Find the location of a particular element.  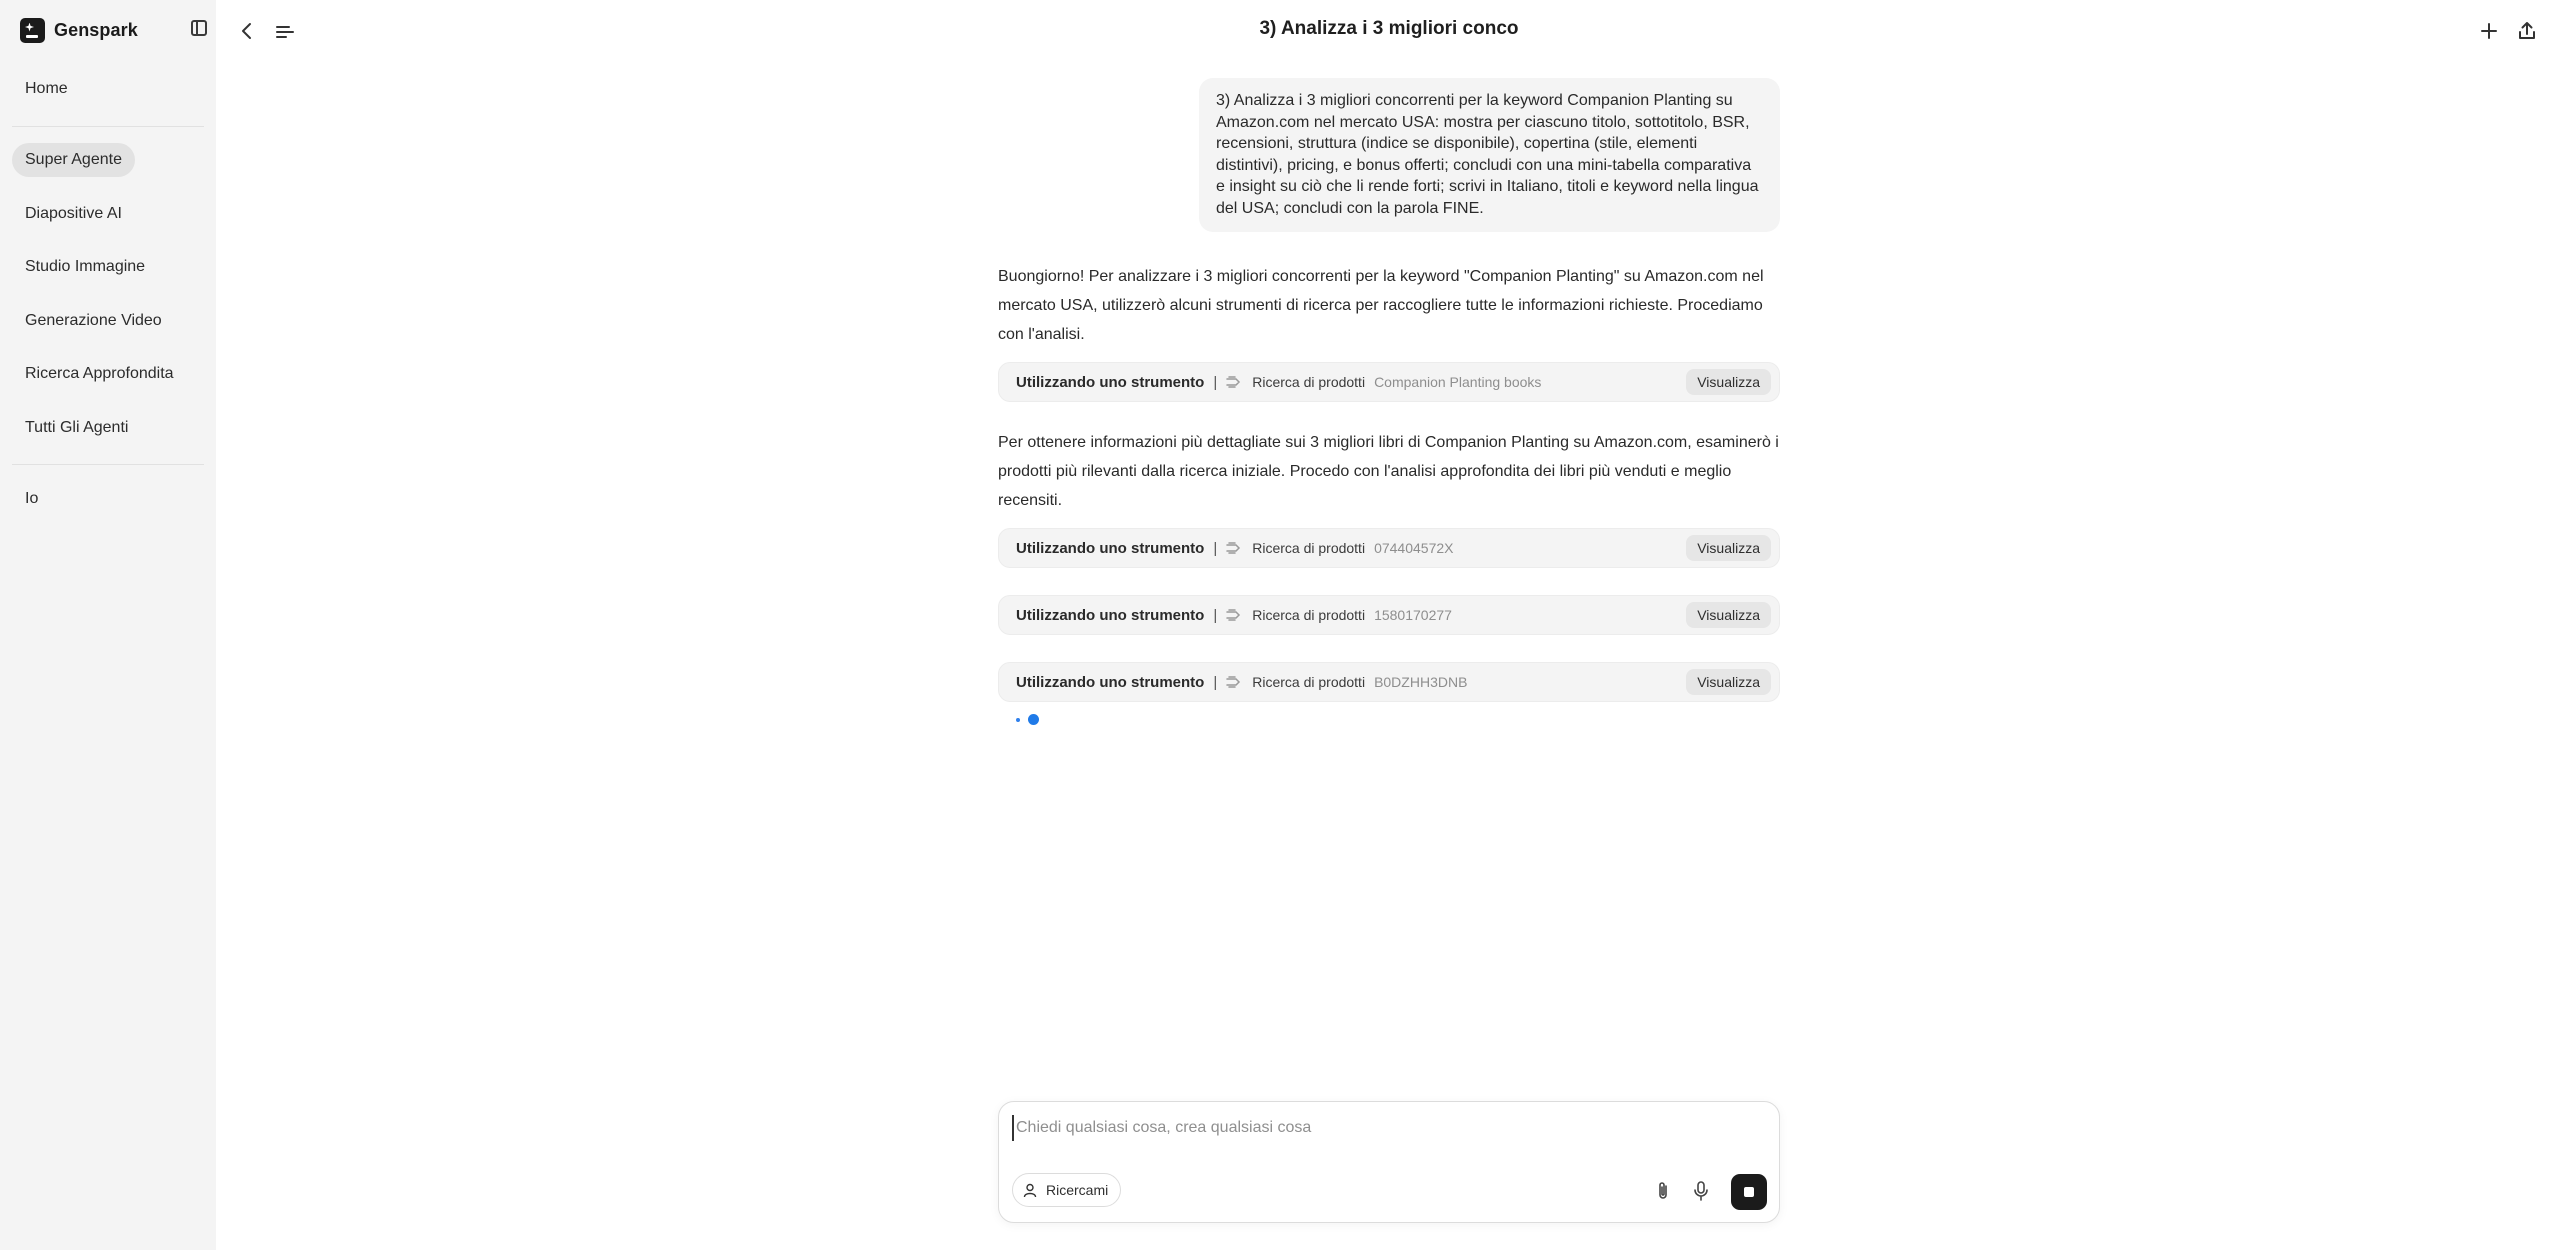

microphone-icon is located at coordinates (1701, 1191).